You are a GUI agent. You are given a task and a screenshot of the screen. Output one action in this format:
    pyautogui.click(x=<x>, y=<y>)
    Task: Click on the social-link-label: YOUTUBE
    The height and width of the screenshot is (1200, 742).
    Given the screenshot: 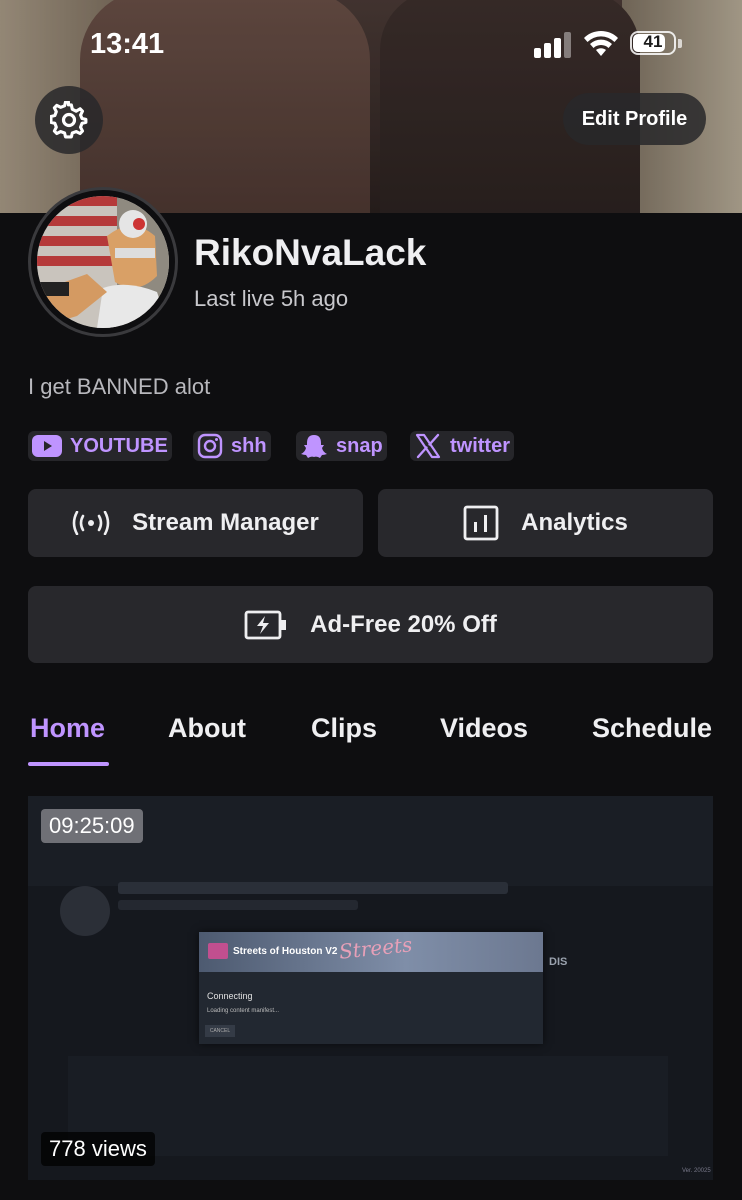 What is the action you would take?
    pyautogui.click(x=119, y=445)
    